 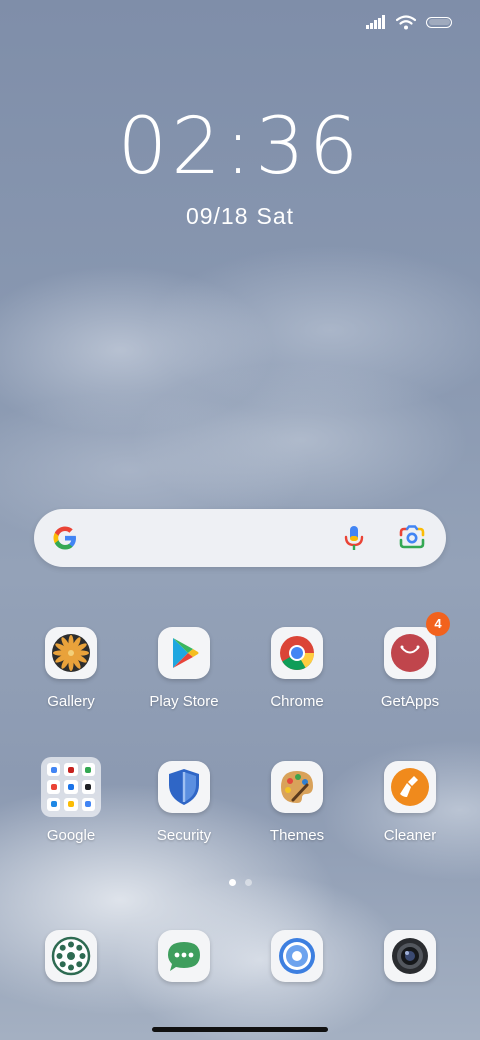 I want to click on clock-date: 09/18 Sat, so click(x=240, y=216).